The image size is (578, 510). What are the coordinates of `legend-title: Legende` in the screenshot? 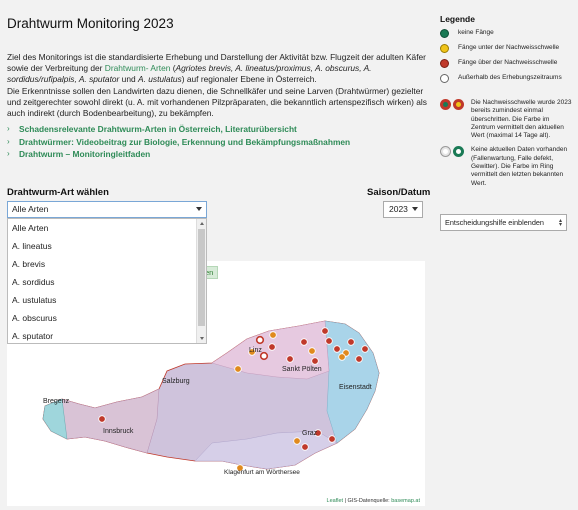 It's located at (457, 19).